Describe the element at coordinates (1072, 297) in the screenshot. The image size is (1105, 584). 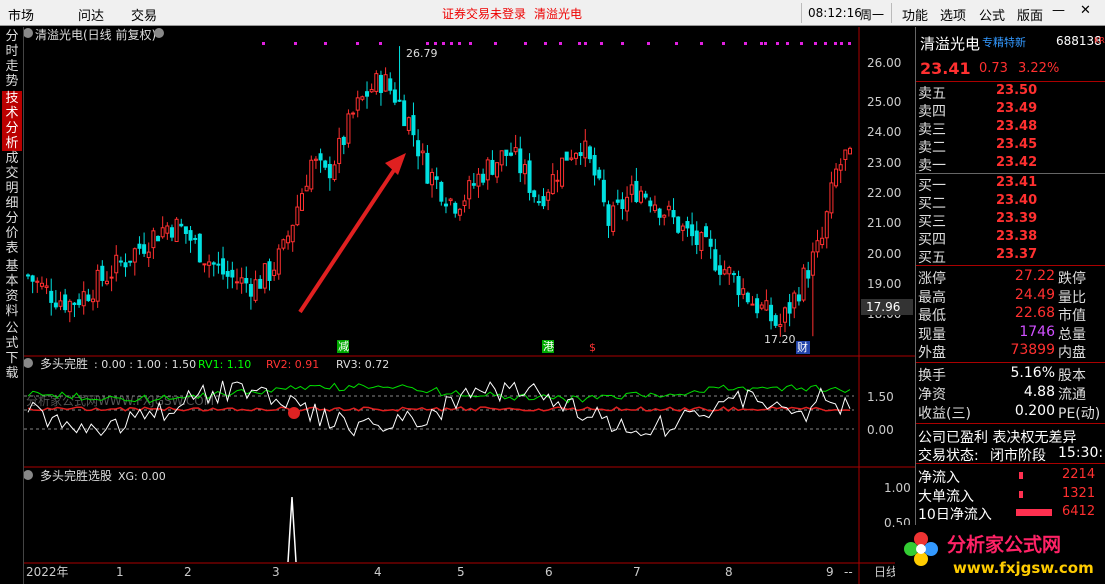
I see `stat-r: 量比` at that location.